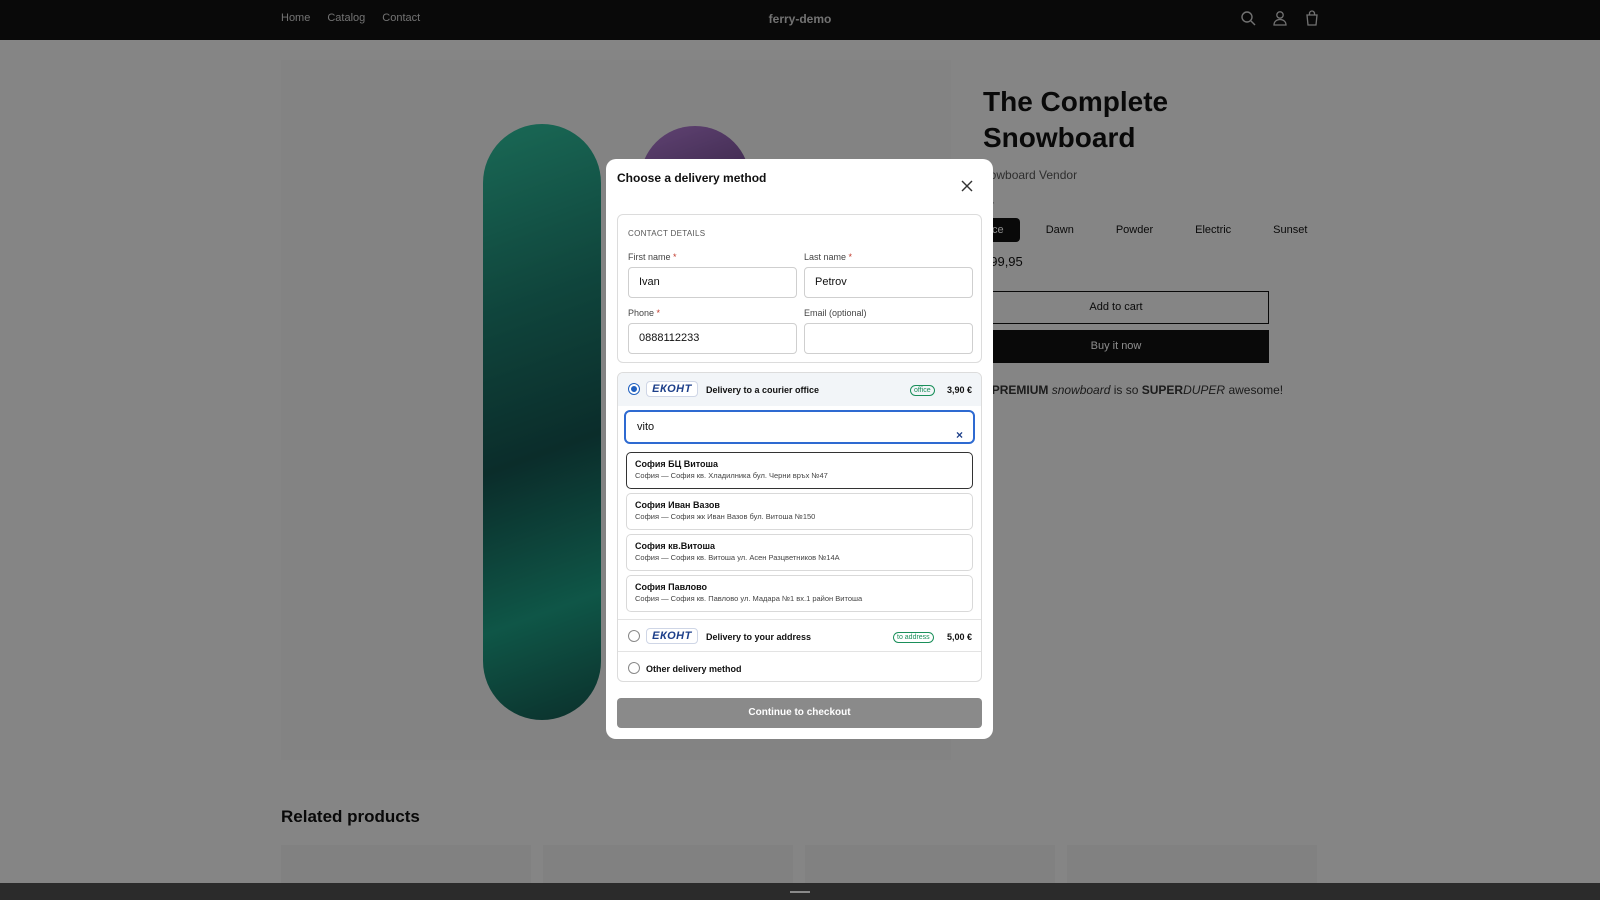 The height and width of the screenshot is (900, 1600). What do you see at coordinates (667, 233) in the screenshot?
I see `contact-details-title: CONTACT DETAILS` at bounding box center [667, 233].